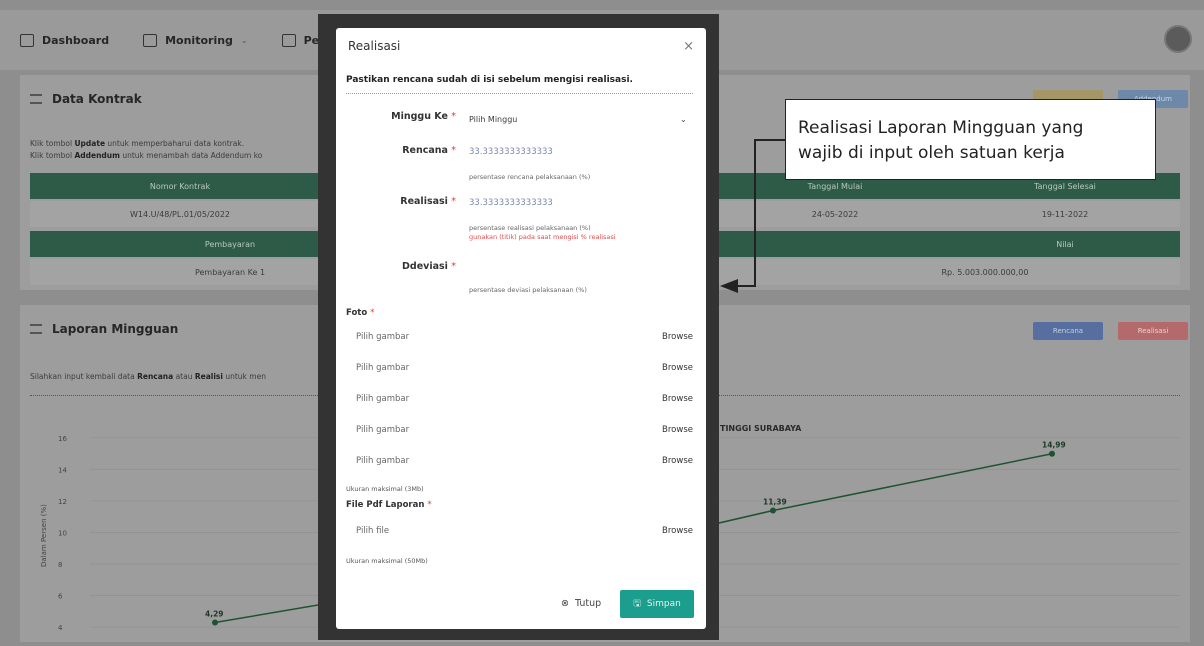  I want to click on simpan-button: 🖫 Simpan, so click(657, 604).